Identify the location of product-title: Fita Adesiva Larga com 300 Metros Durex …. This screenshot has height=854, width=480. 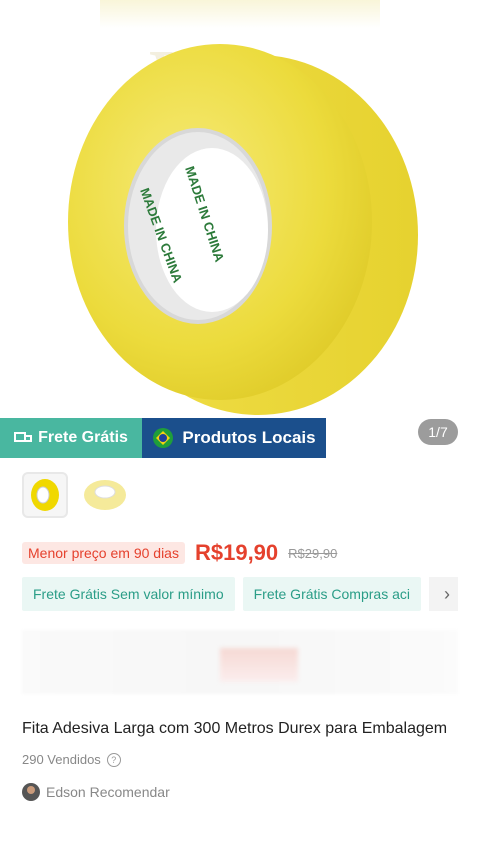
(235, 728).